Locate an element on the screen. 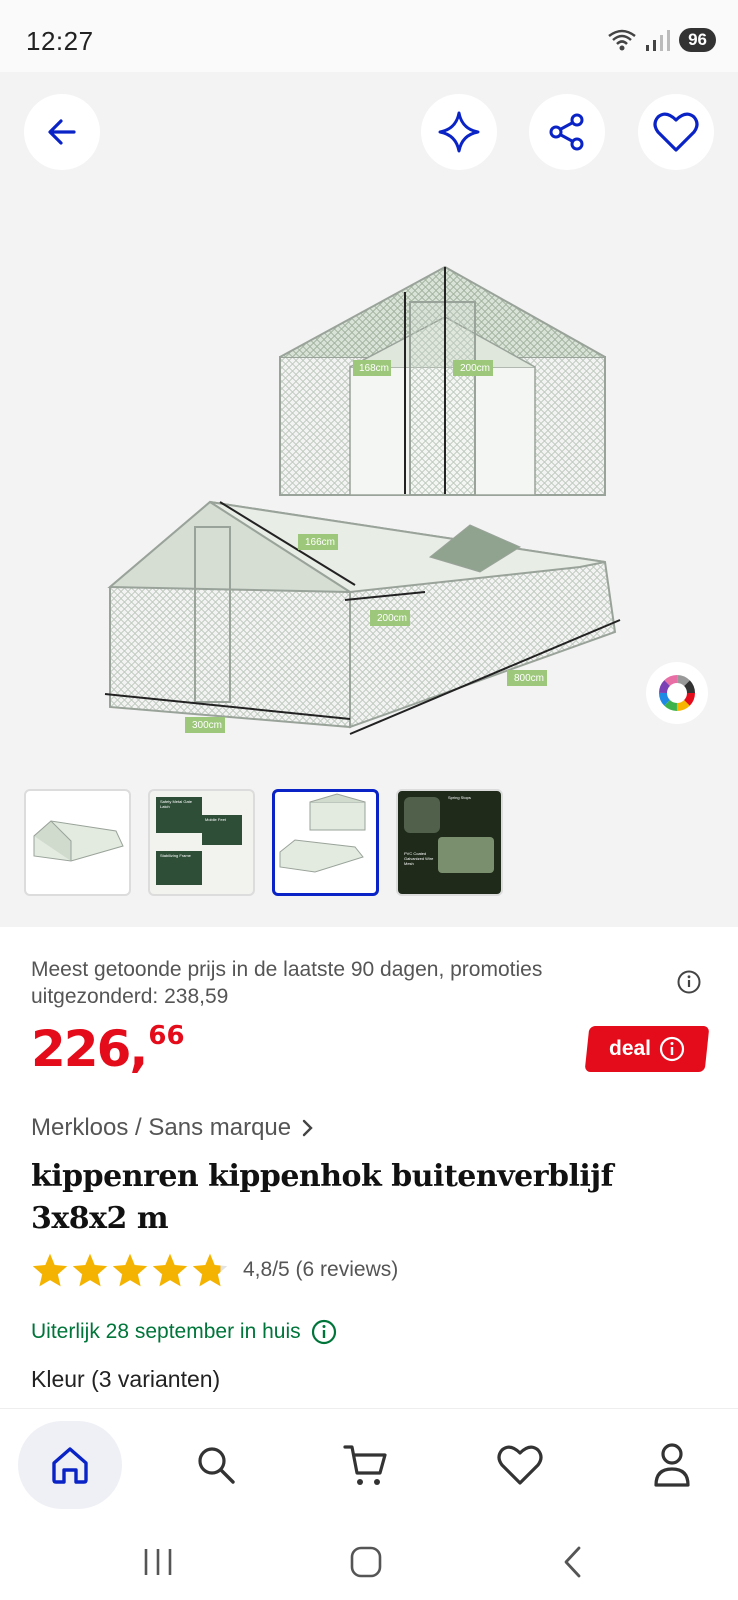 This screenshot has width=738, height=1600. back-system-button is located at coordinates (573, 1562).